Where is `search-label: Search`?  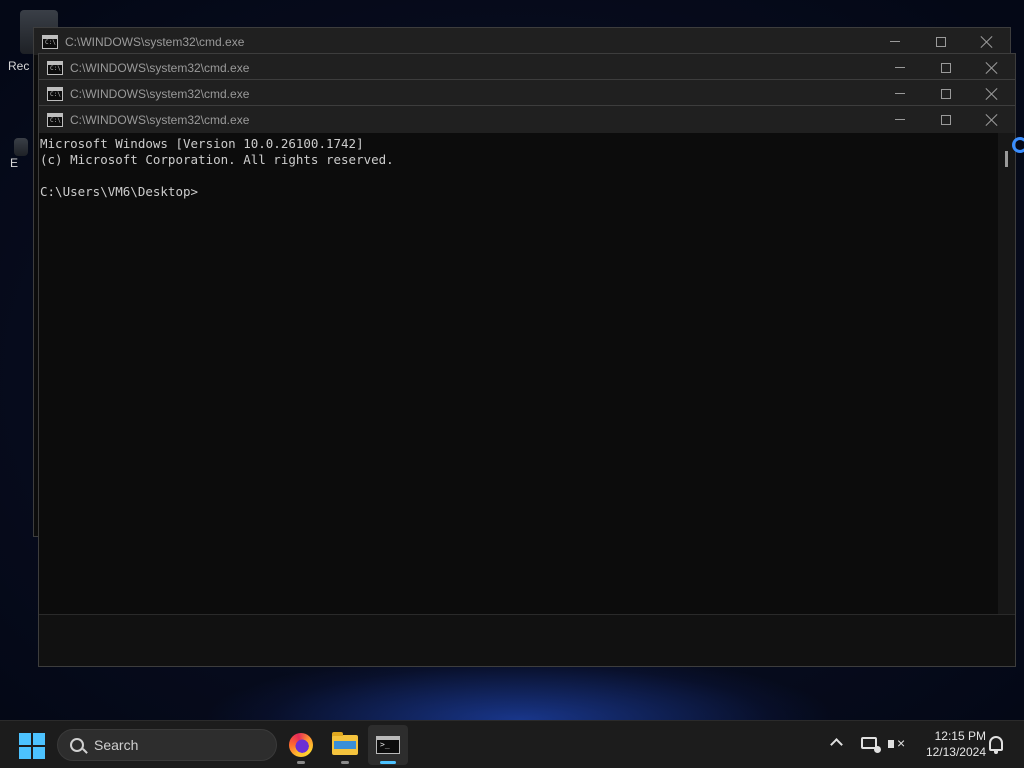
search-label: Search is located at coordinates (116, 745).